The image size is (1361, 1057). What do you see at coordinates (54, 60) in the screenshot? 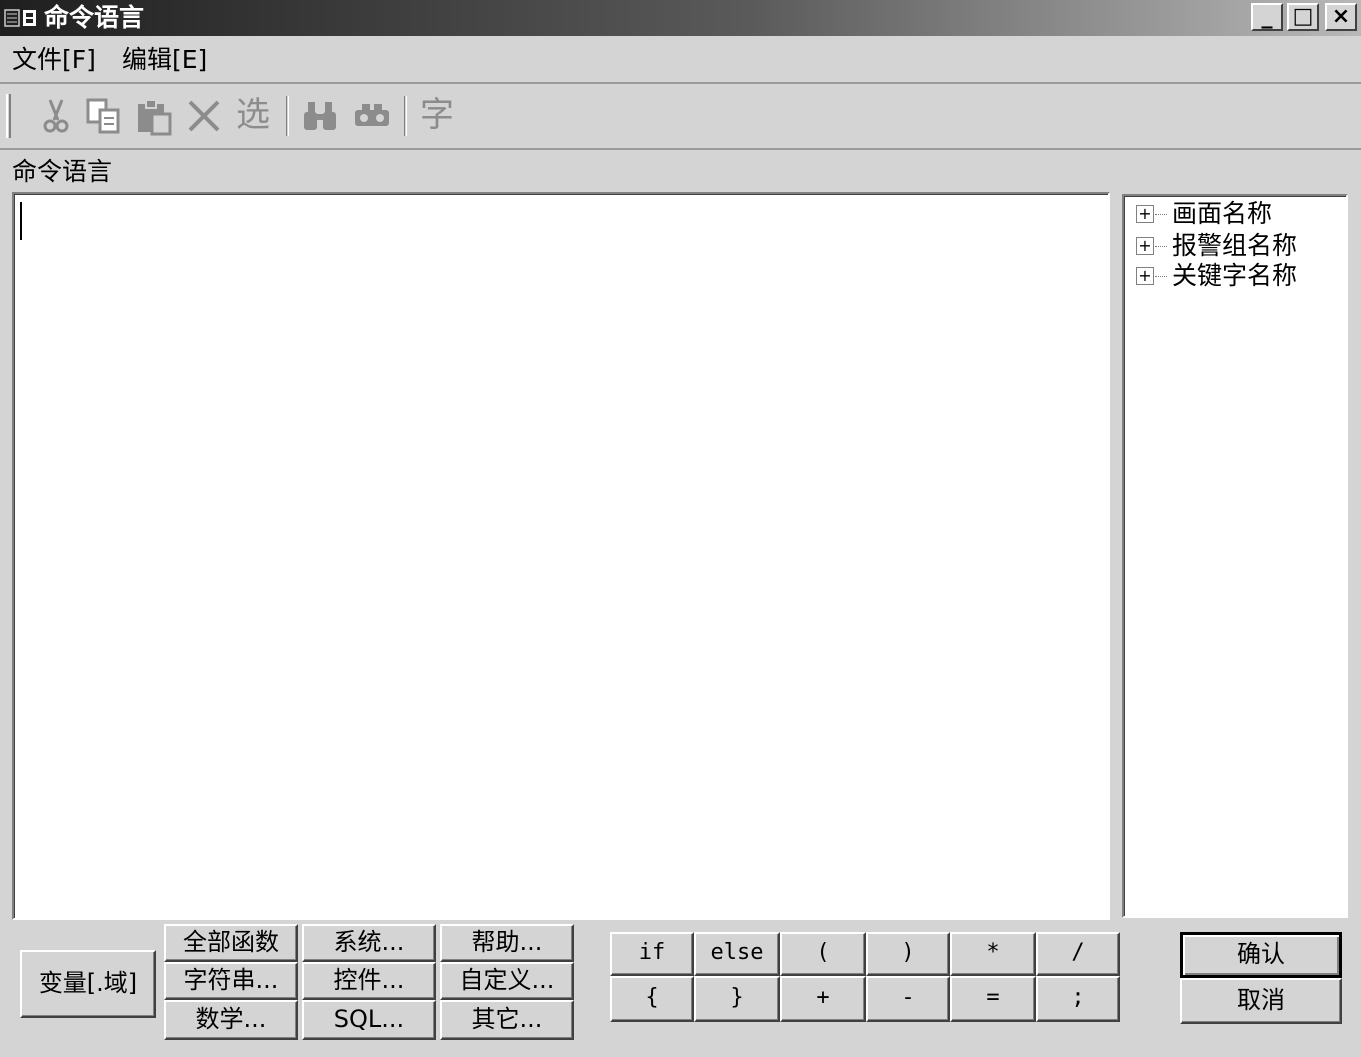
I see `menu-file: 文件[F]` at bounding box center [54, 60].